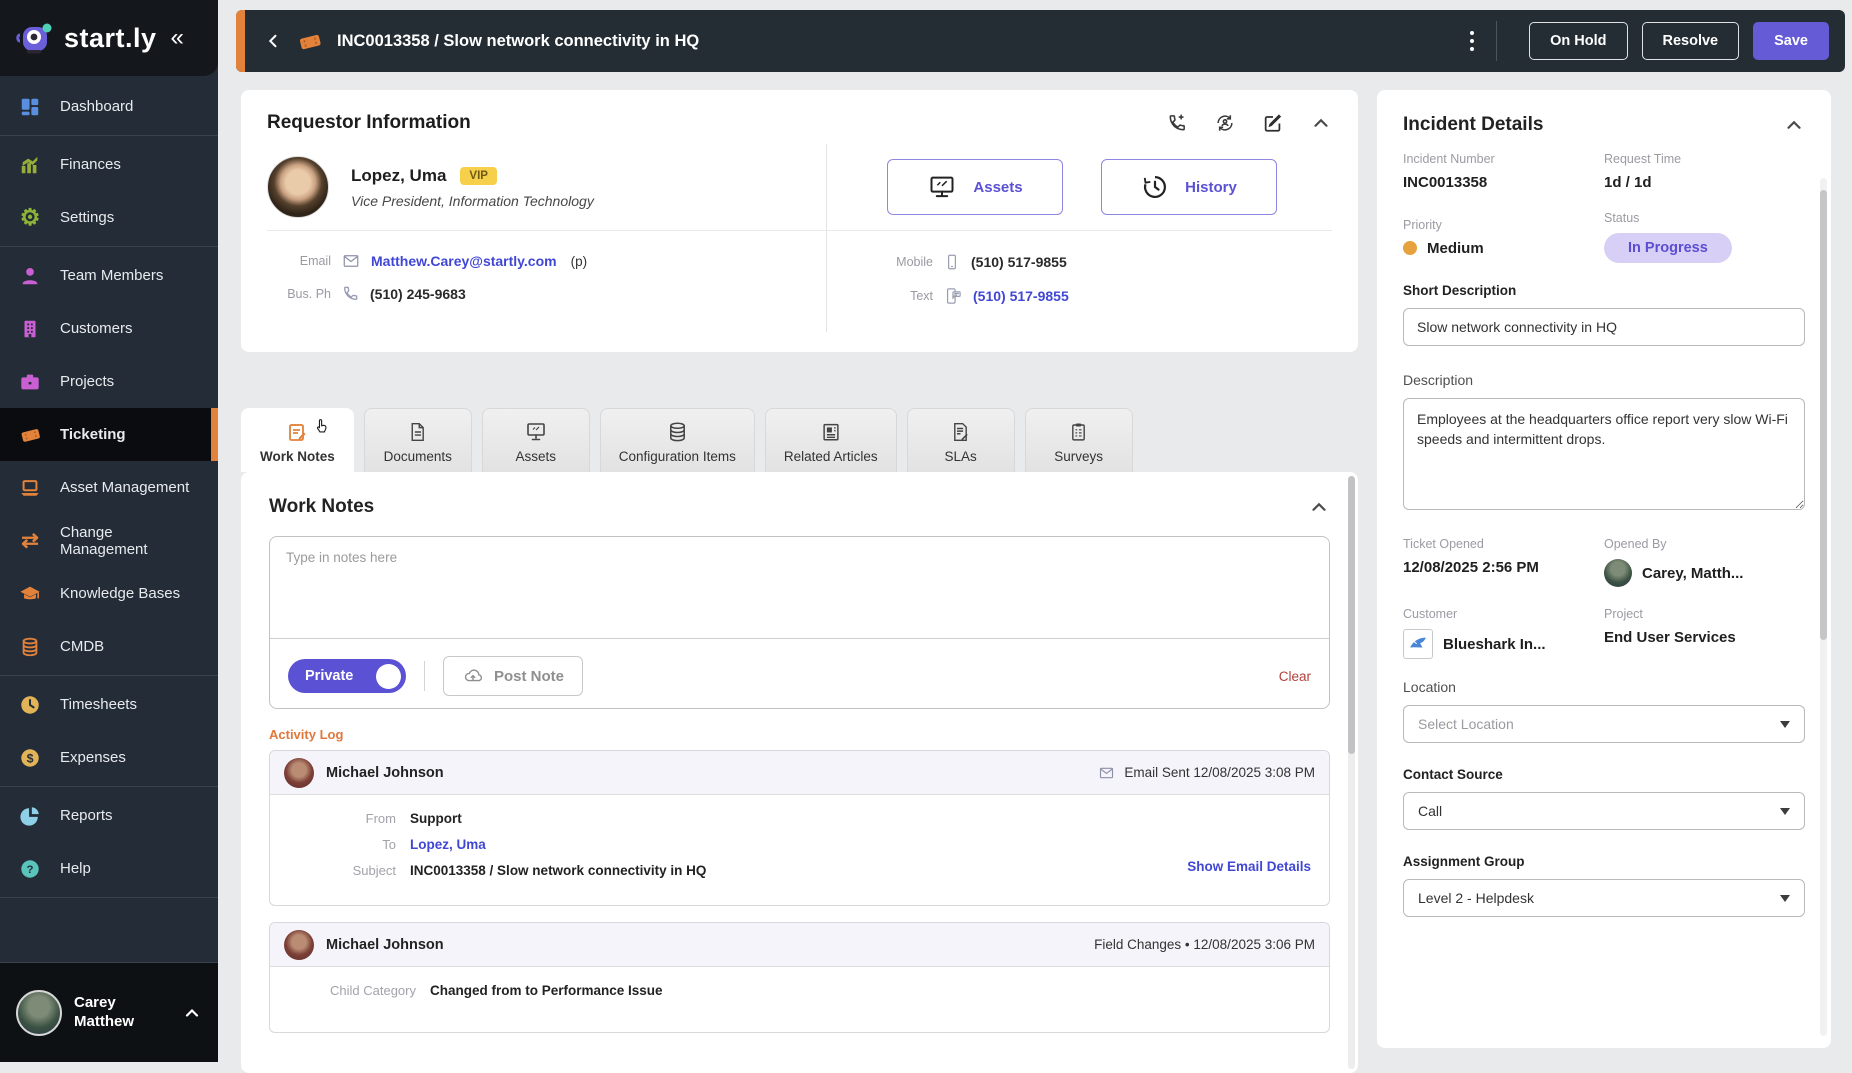  I want to click on tab-assets: Assets, so click(535, 440).